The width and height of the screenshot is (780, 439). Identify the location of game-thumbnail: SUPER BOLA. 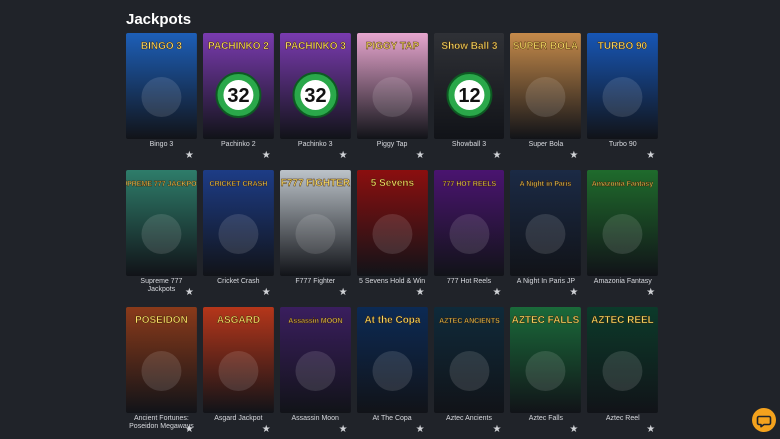
(546, 86).